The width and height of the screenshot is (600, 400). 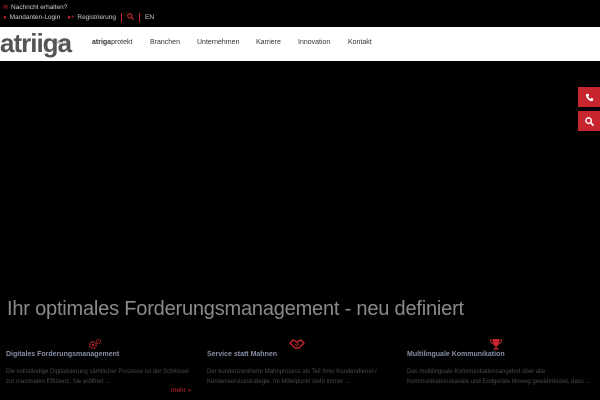 What do you see at coordinates (5, 17) in the screenshot?
I see `user-icon: ●` at bounding box center [5, 17].